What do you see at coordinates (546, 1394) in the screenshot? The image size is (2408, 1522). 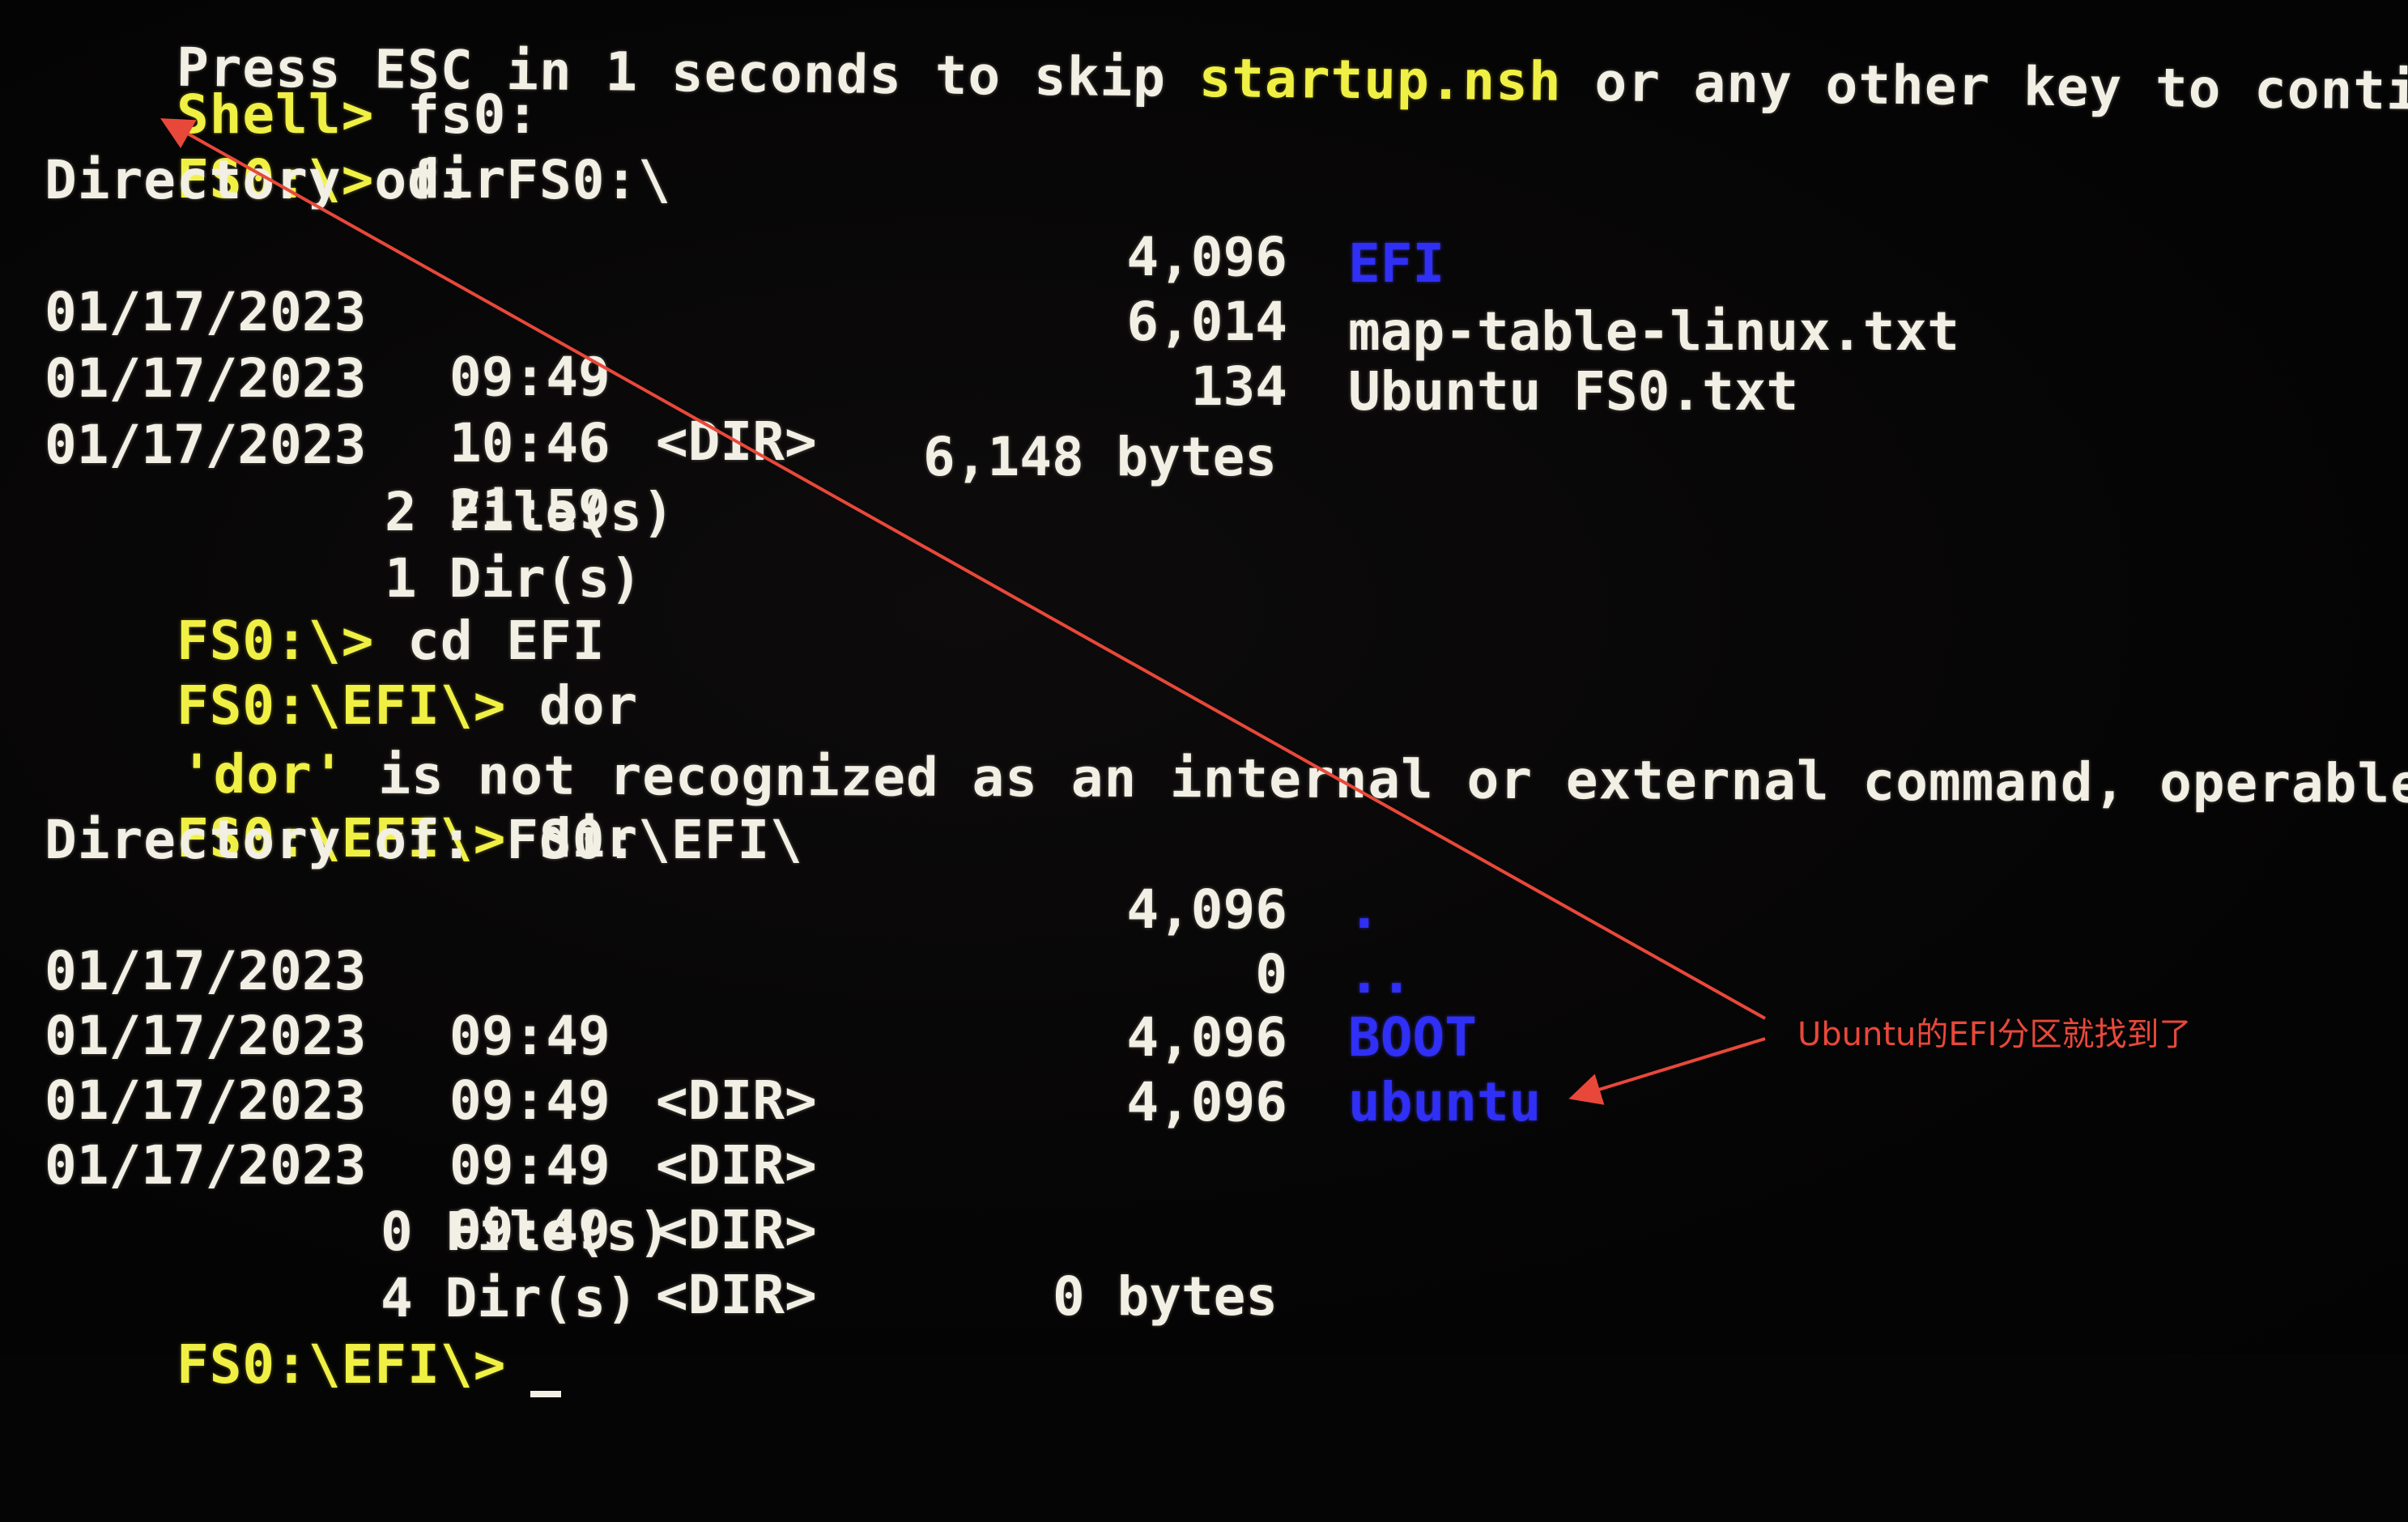 I see `text-cursor` at bounding box center [546, 1394].